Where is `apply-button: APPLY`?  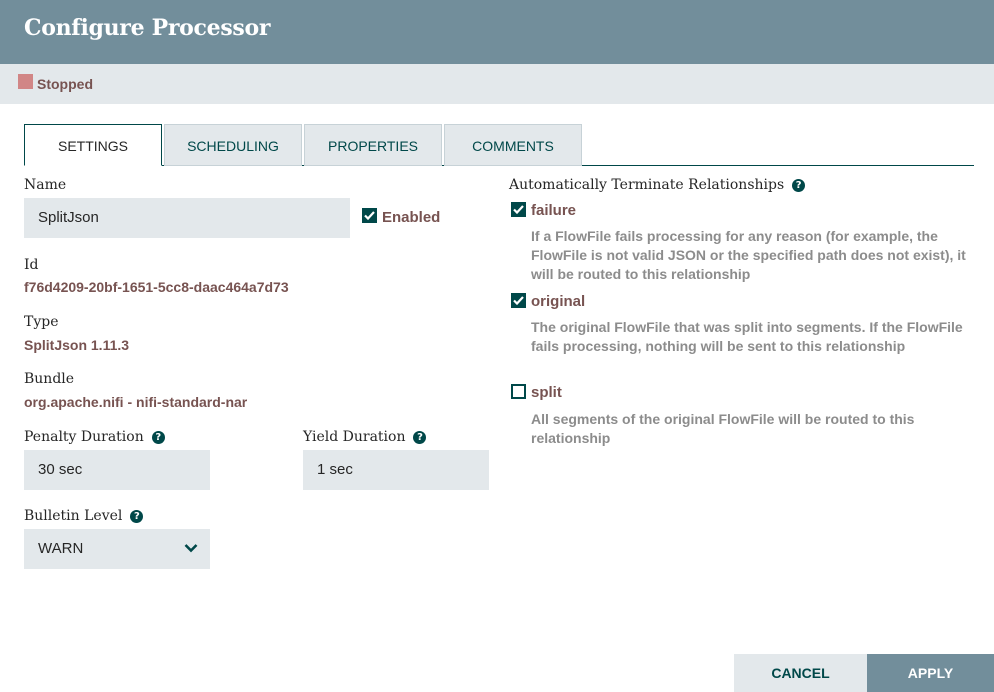 apply-button: APPLY is located at coordinates (930, 673).